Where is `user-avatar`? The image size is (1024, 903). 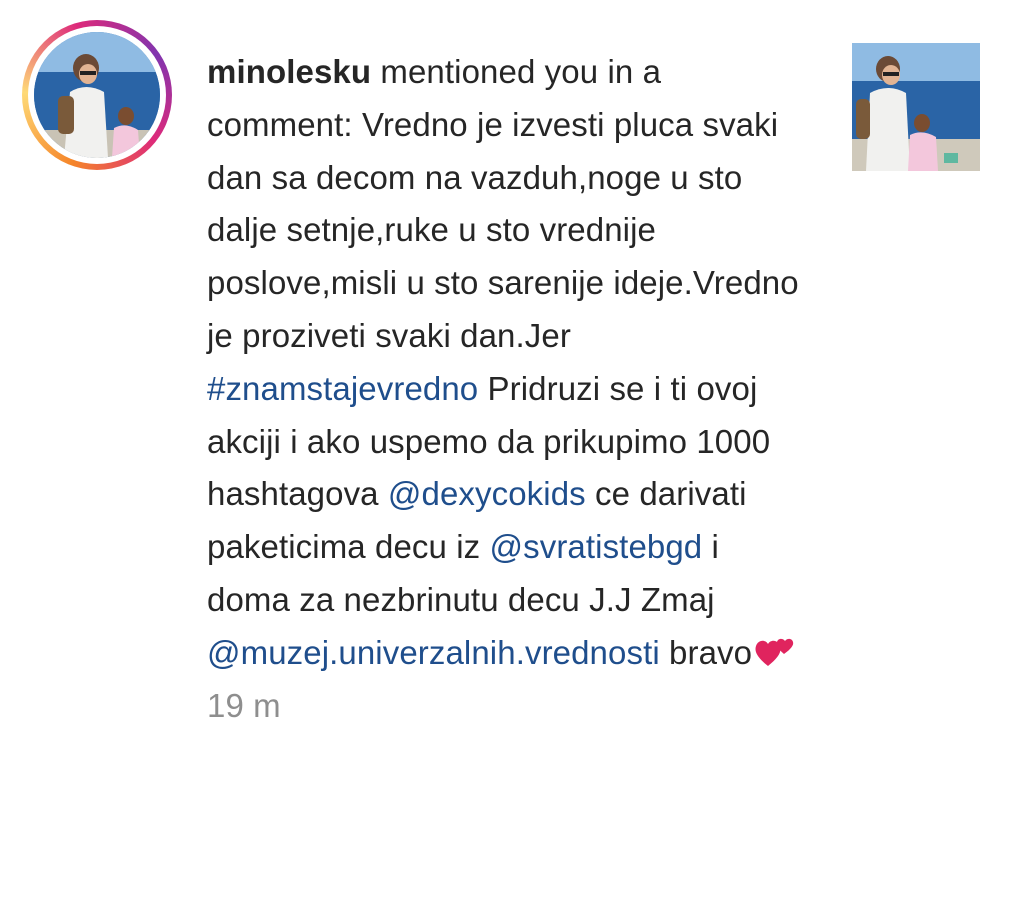 user-avatar is located at coordinates (97, 95).